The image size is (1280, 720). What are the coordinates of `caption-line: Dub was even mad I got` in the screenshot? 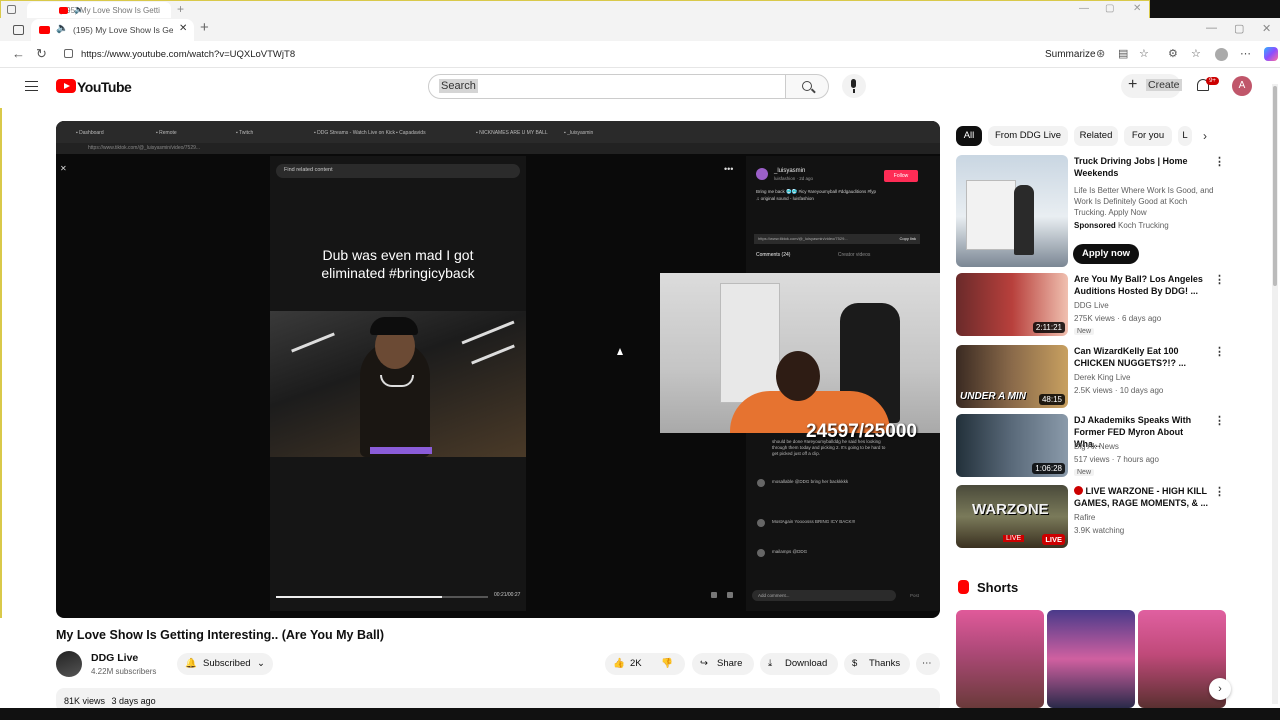 It's located at (398, 255).